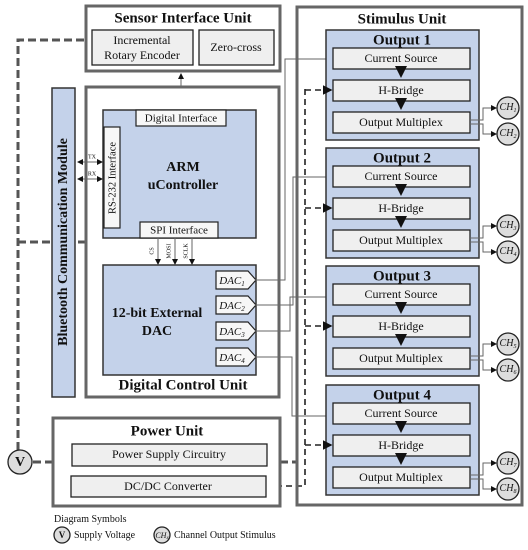 The image size is (528, 550). I want to click on output-title: Output 3, so click(402, 276).